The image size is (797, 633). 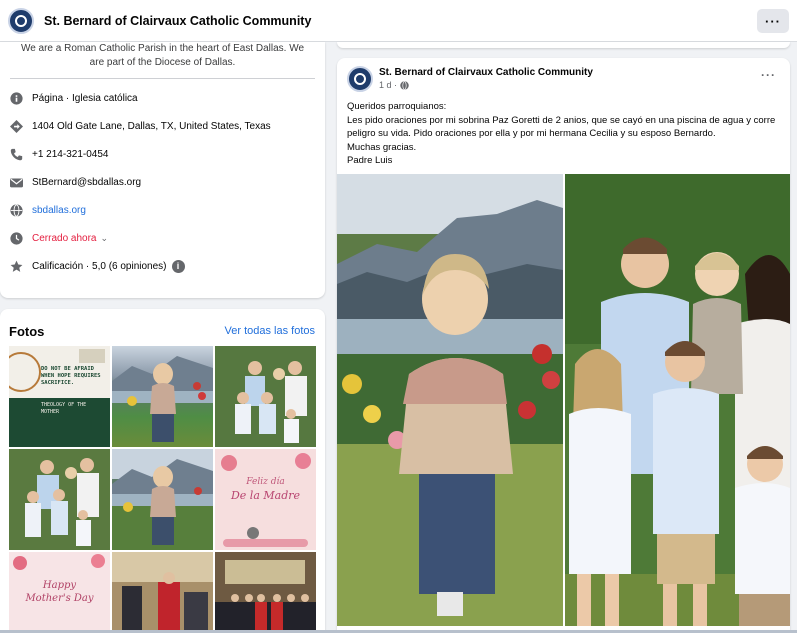 What do you see at coordinates (162, 326) in the screenshot?
I see `photos-header: Fotos Ver todas las fotos` at bounding box center [162, 326].